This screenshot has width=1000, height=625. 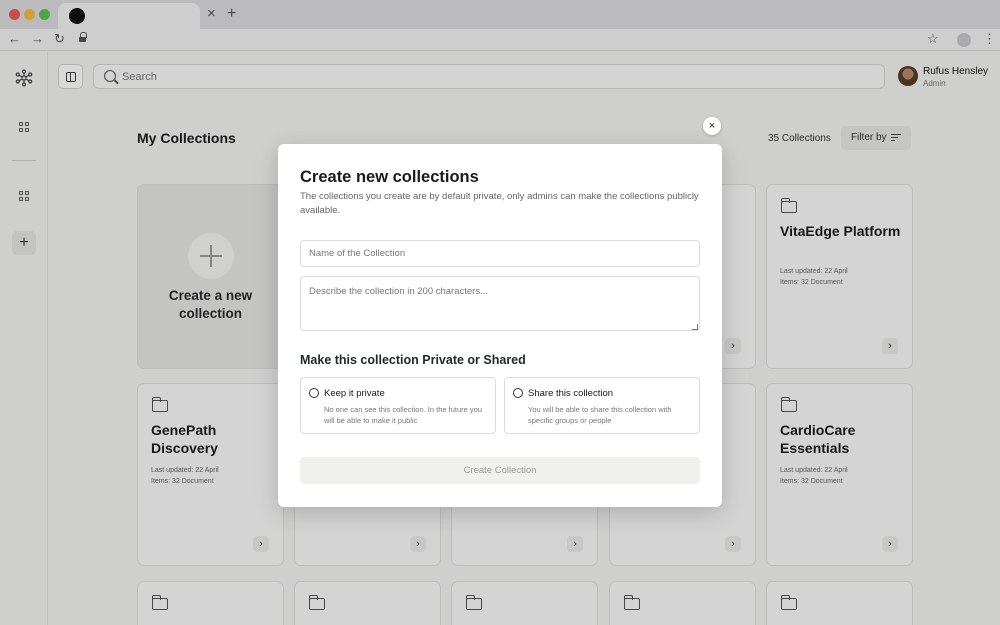 What do you see at coordinates (389, 177) in the screenshot?
I see `modal-title: Create new collections` at bounding box center [389, 177].